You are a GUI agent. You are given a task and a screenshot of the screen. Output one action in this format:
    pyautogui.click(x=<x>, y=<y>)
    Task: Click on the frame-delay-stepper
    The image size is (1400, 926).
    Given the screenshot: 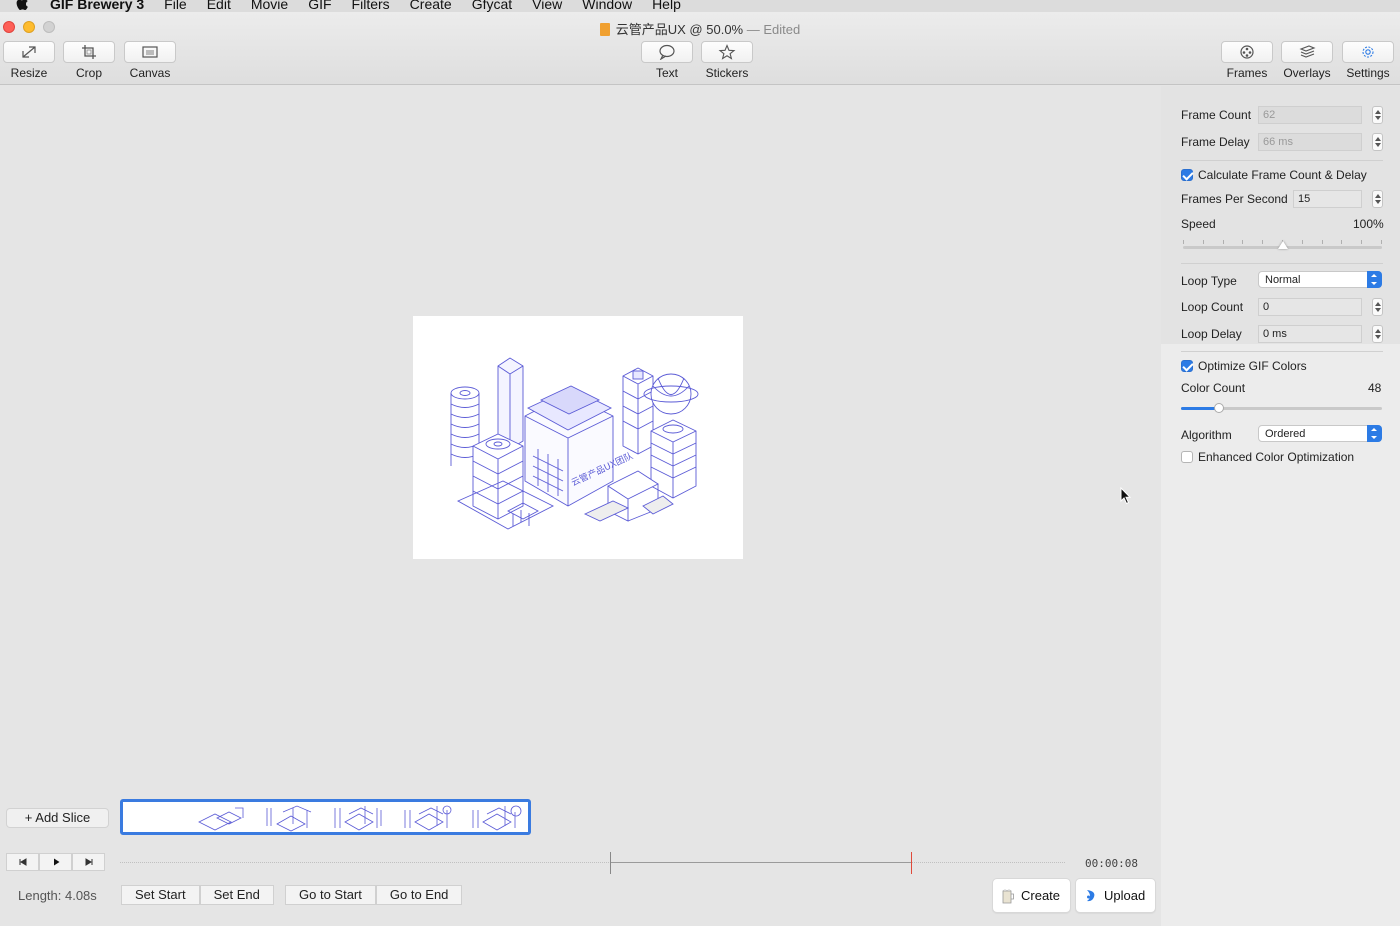 What is the action you would take?
    pyautogui.click(x=1377, y=142)
    